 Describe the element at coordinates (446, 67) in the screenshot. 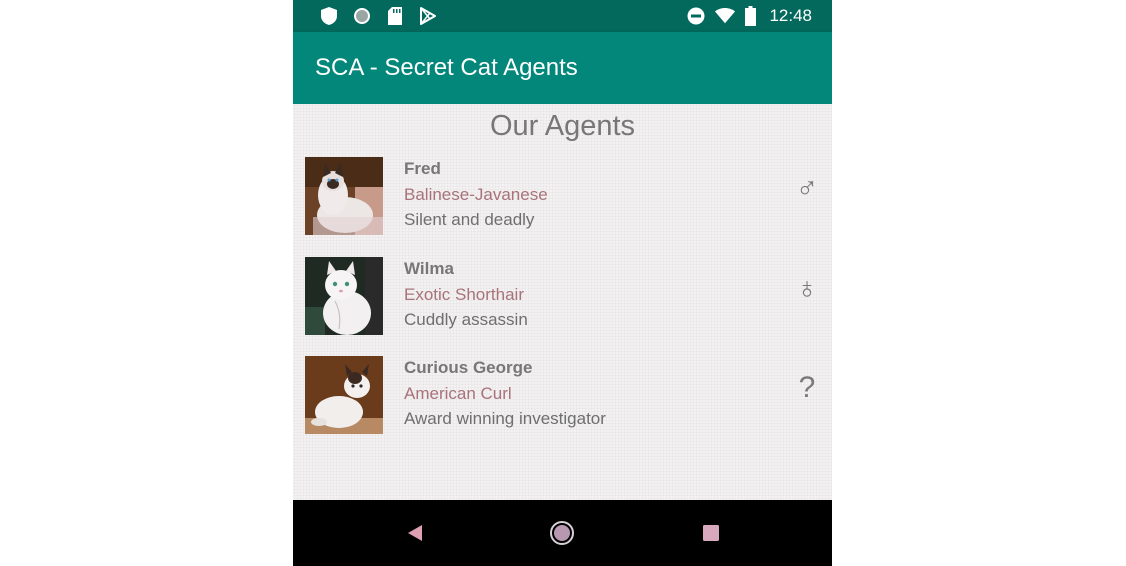

I see `app-title: SCA - Secret Cat Agents` at that location.